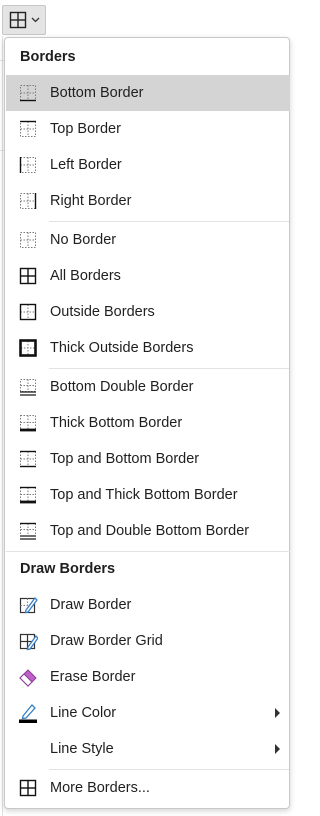  I want to click on menu-item-label: Top and Thick Bottom Border, so click(144, 495).